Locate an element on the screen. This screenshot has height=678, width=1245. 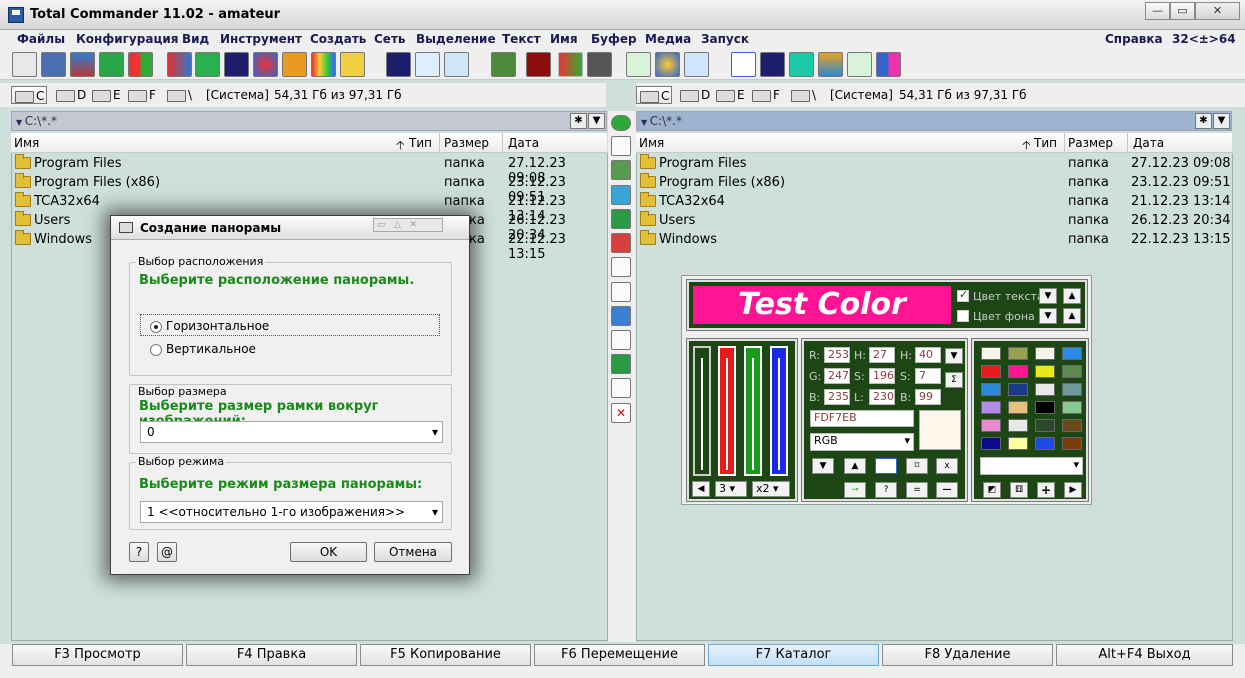
palette-icon is located at coordinates (323, 64).